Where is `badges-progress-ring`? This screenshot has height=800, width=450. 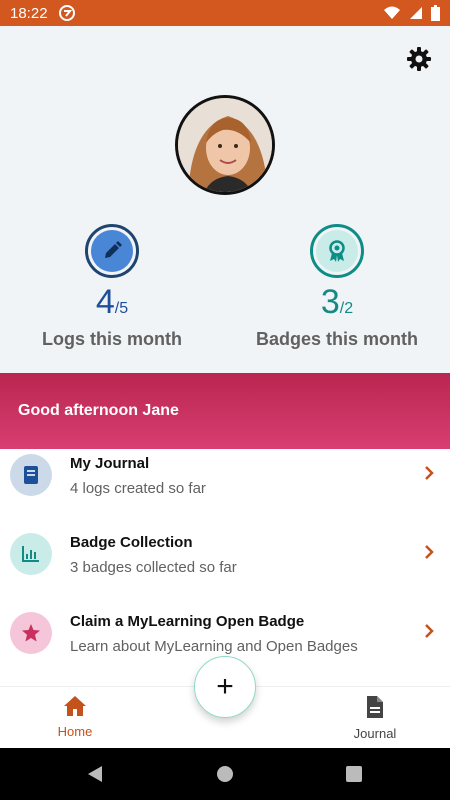
badges-progress-ring is located at coordinates (337, 251).